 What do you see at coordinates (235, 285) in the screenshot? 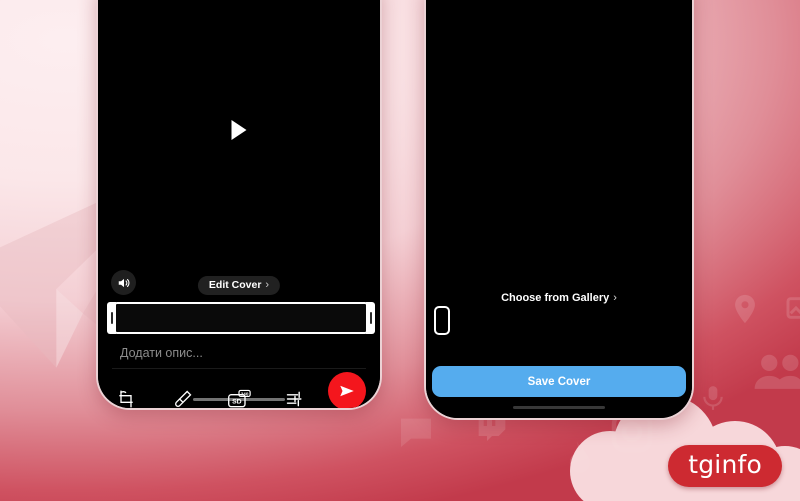
I see `edit-cover-label: Edit Cover` at bounding box center [235, 285].